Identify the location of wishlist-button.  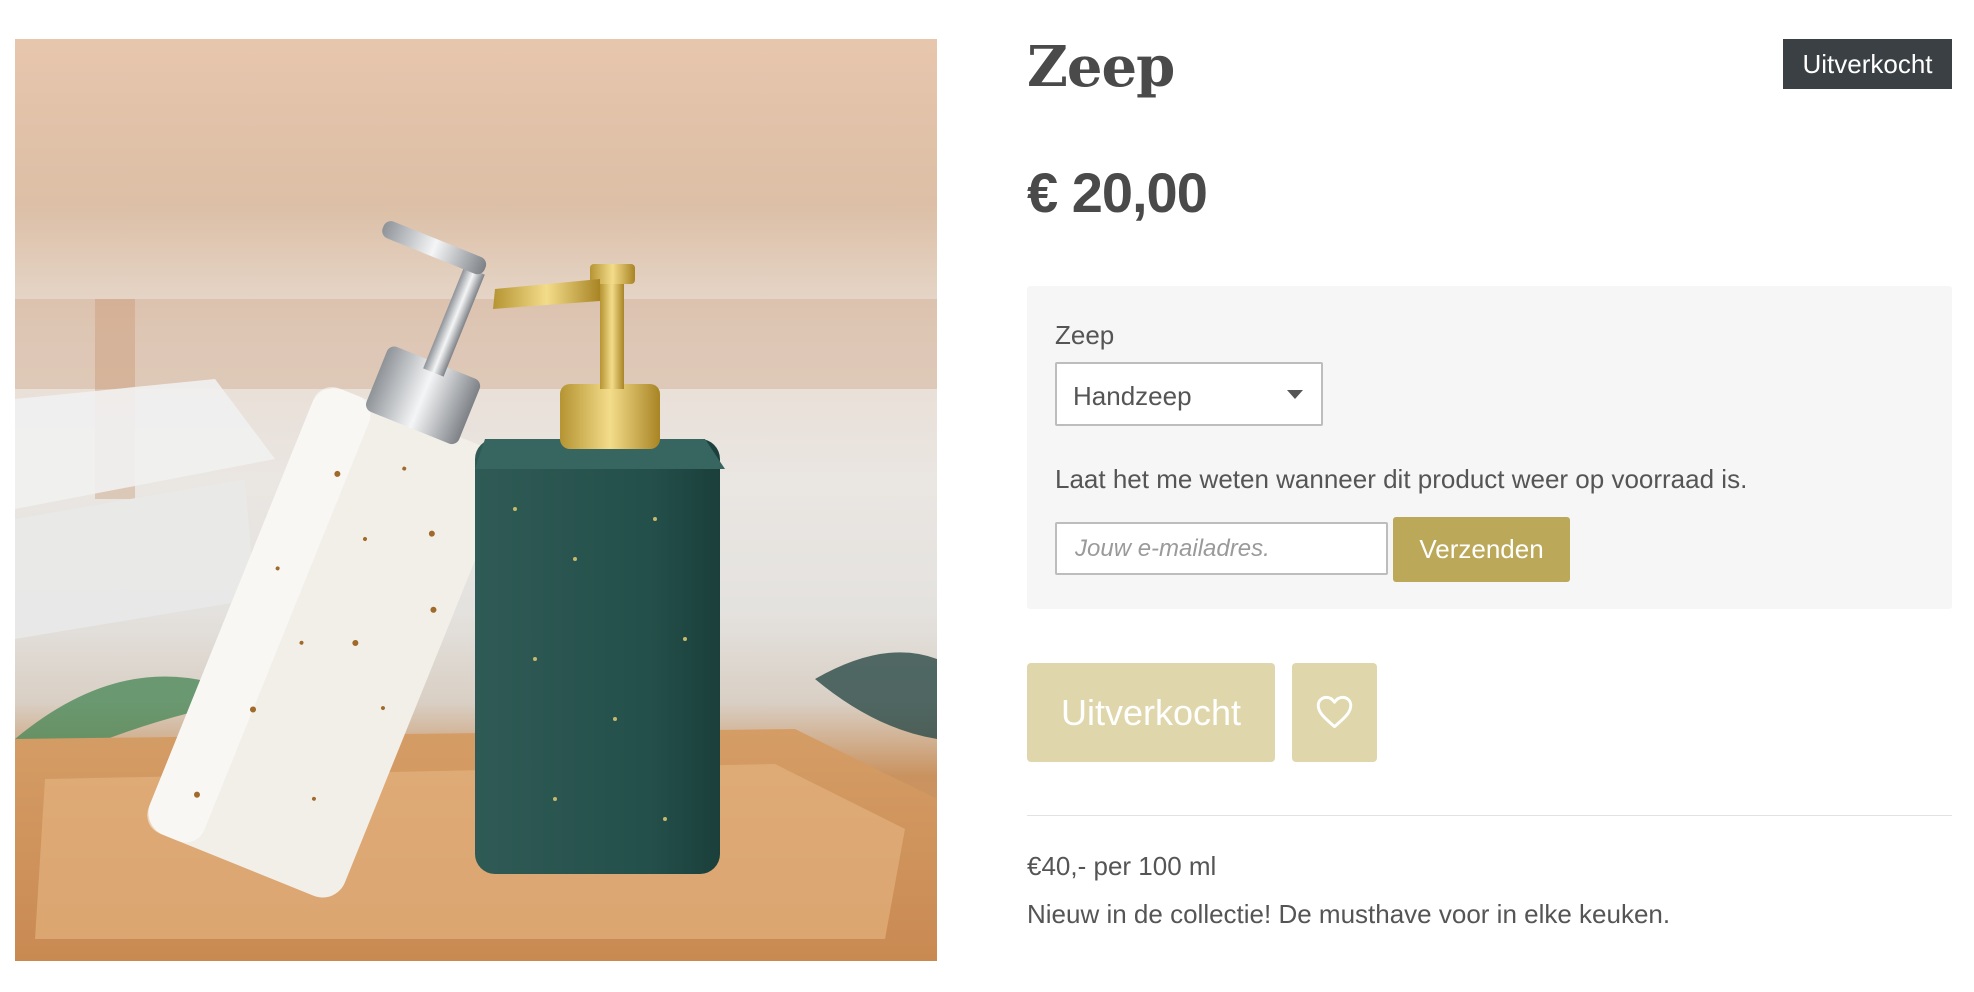
(1334, 712).